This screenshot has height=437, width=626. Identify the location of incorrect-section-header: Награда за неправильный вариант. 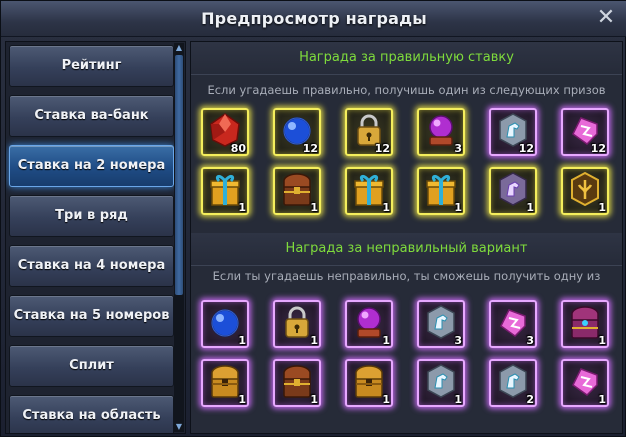
(406, 249).